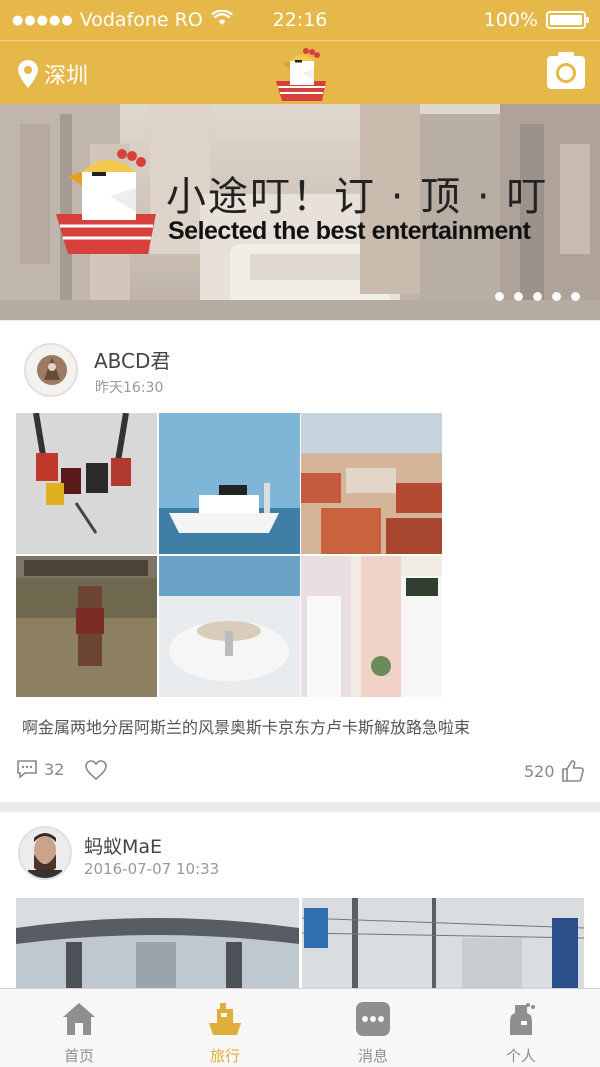 This screenshot has width=600, height=1067. I want to click on top-bar: ●●●●● Vodafone RO 22:16 100% 深圳, so click(300, 52).